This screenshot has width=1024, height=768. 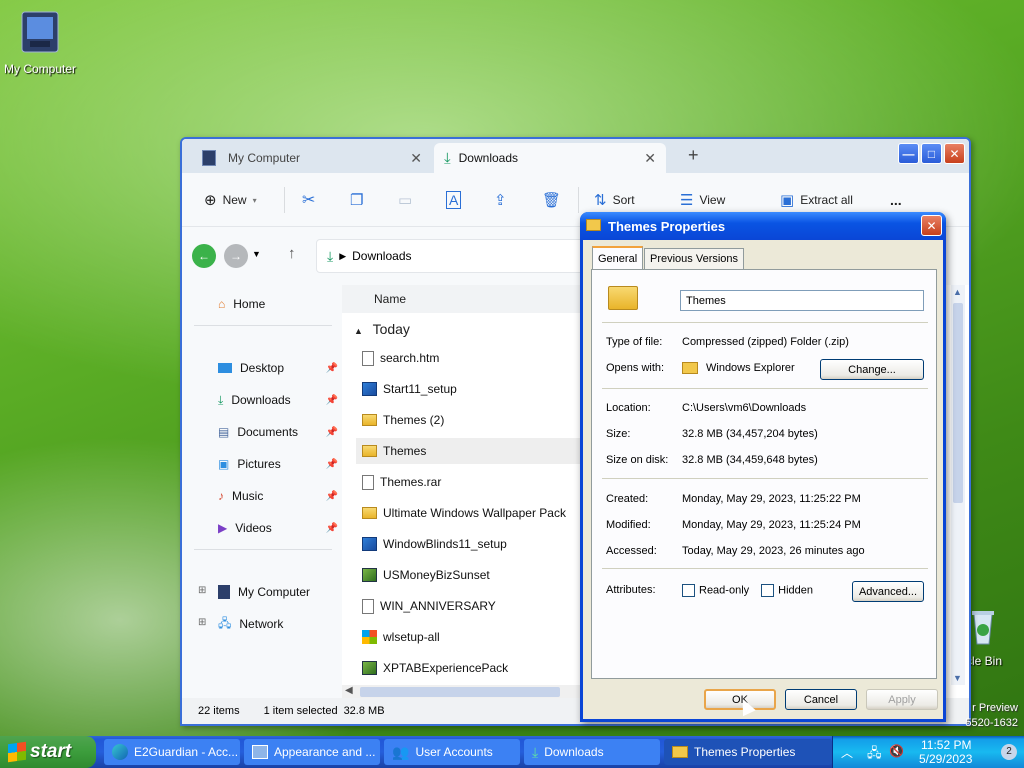 I want to click on notification-badge: 2, so click(x=1009, y=752).